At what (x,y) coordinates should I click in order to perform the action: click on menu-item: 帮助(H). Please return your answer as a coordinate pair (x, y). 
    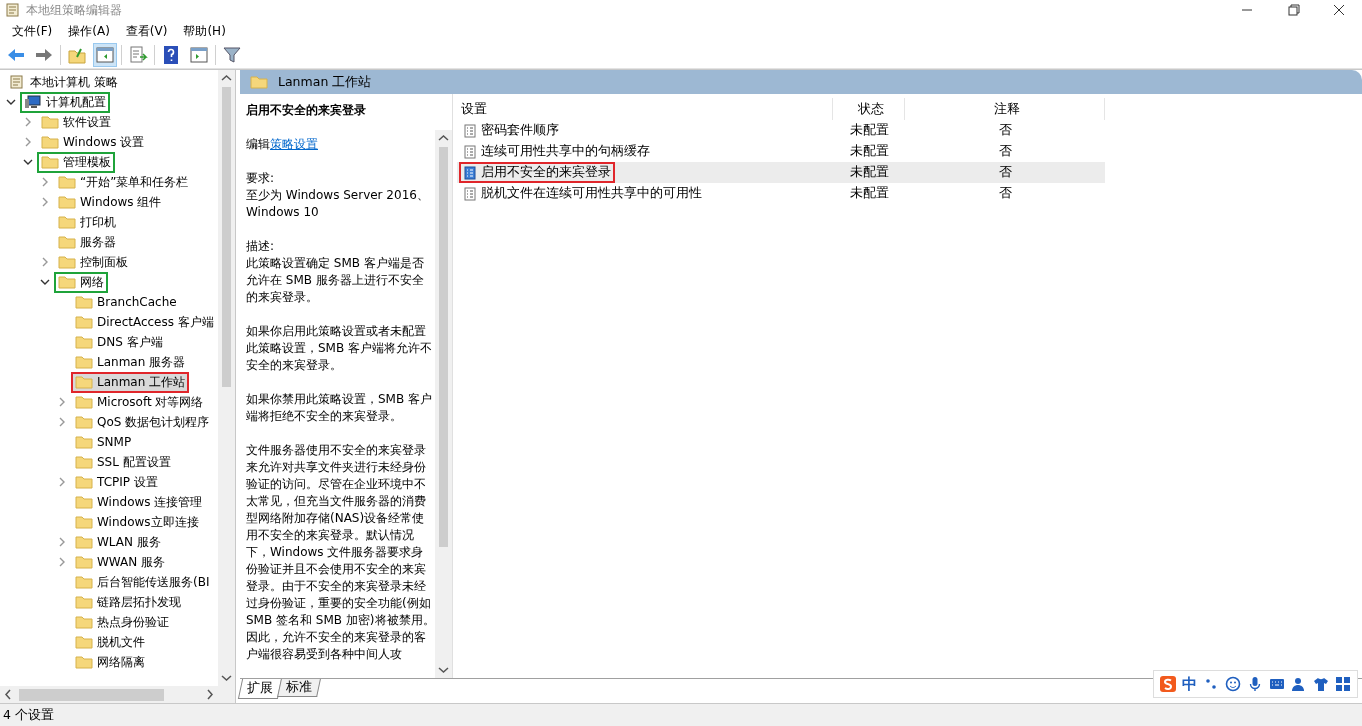
    Looking at the image, I should click on (204, 31).